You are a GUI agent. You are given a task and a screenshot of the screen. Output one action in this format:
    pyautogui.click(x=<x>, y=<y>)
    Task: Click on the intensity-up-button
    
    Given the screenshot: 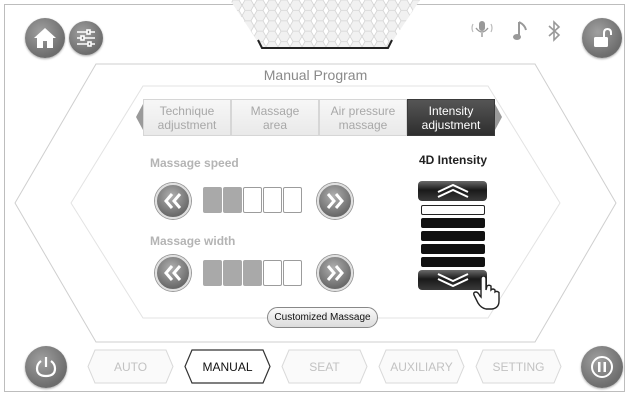 What is the action you would take?
    pyautogui.click(x=452, y=191)
    